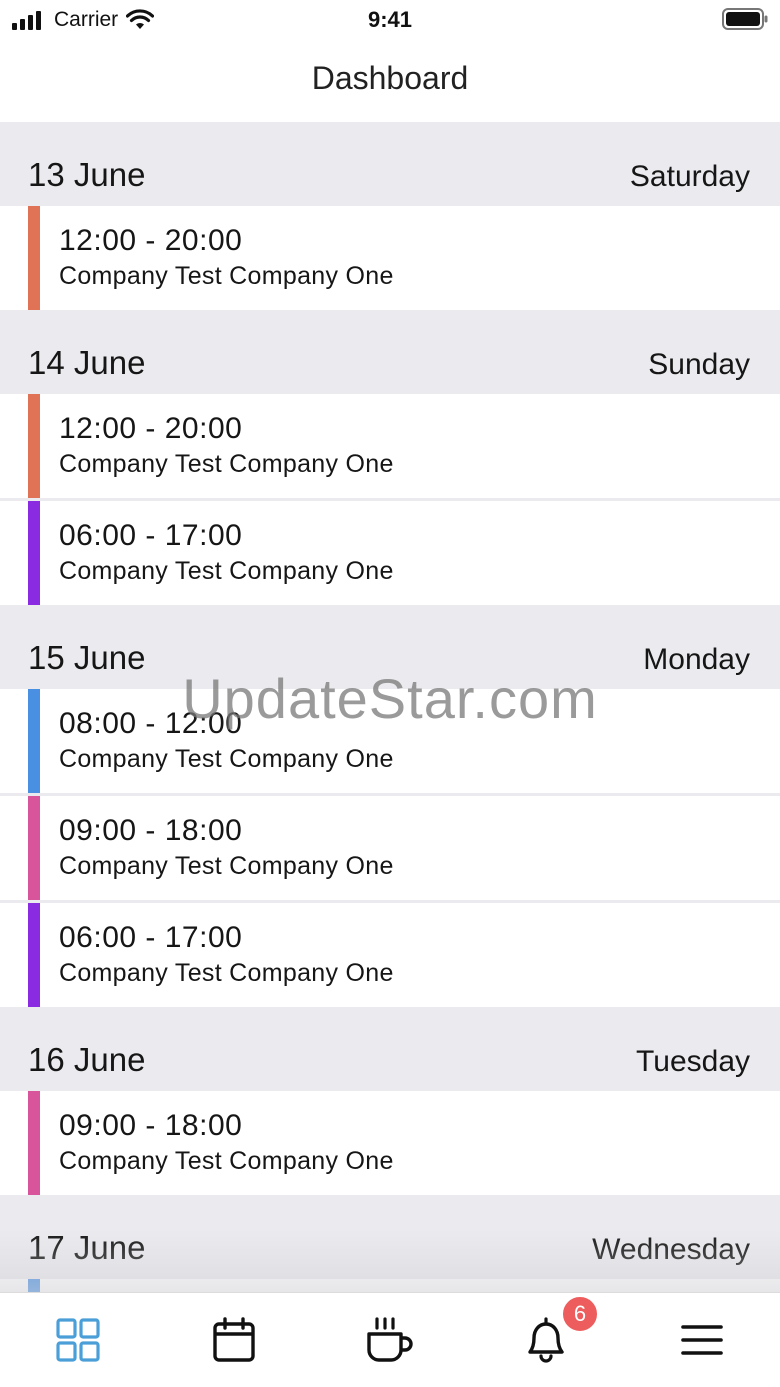 The image size is (780, 1387). What do you see at coordinates (87, 362) in the screenshot?
I see `day-date: 14 June` at bounding box center [87, 362].